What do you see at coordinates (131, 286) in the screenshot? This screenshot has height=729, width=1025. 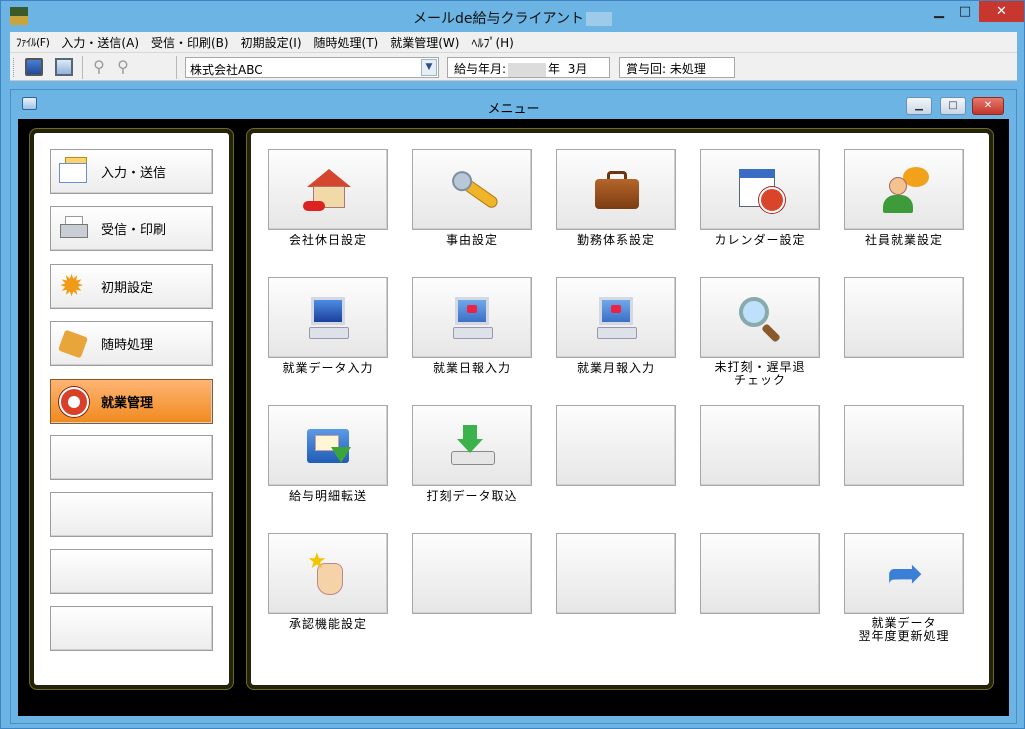 I see `nav-initial-settings-button: ✹ 初期設定` at bounding box center [131, 286].